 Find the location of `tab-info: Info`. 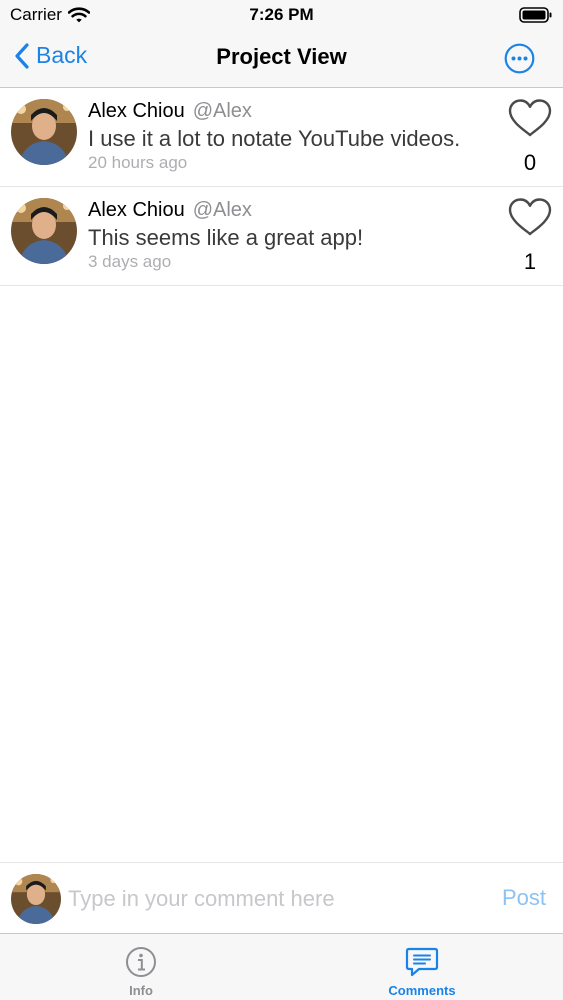

tab-info: Info is located at coordinates (141, 967).